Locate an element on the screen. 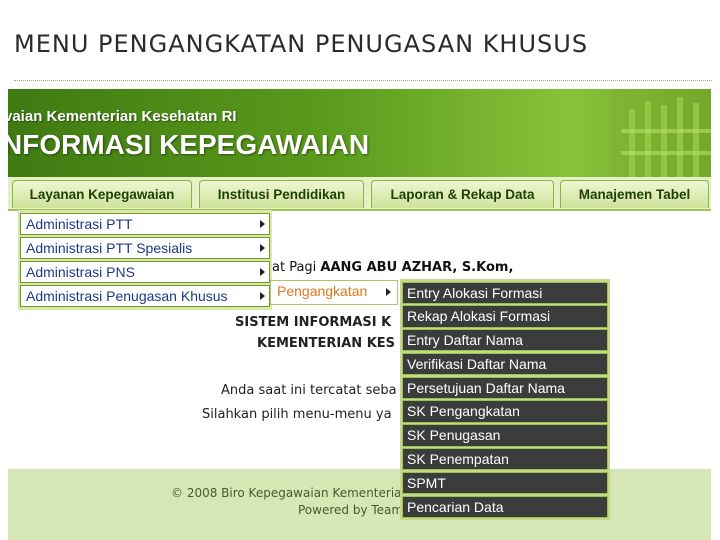  menu-item-persetujuan-daftar-nama: Persetujuan Daftar Nama is located at coordinates (505, 387).